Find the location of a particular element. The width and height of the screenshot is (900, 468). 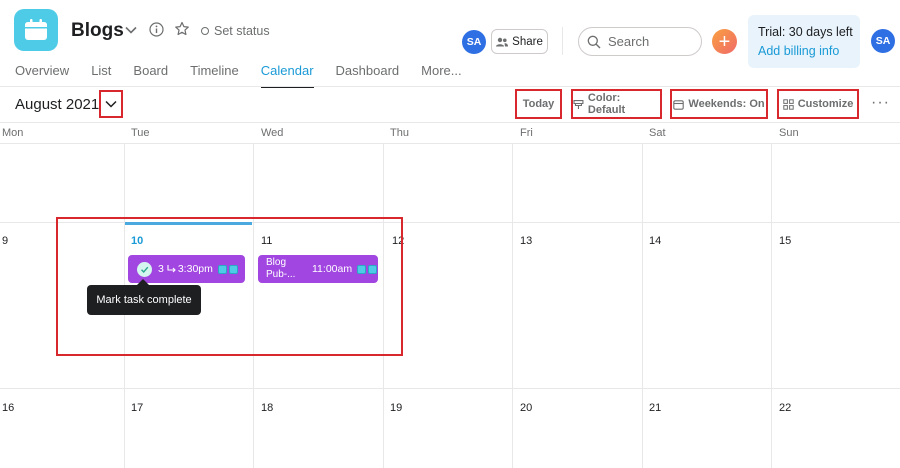

month-picker-button is located at coordinates (111, 104).